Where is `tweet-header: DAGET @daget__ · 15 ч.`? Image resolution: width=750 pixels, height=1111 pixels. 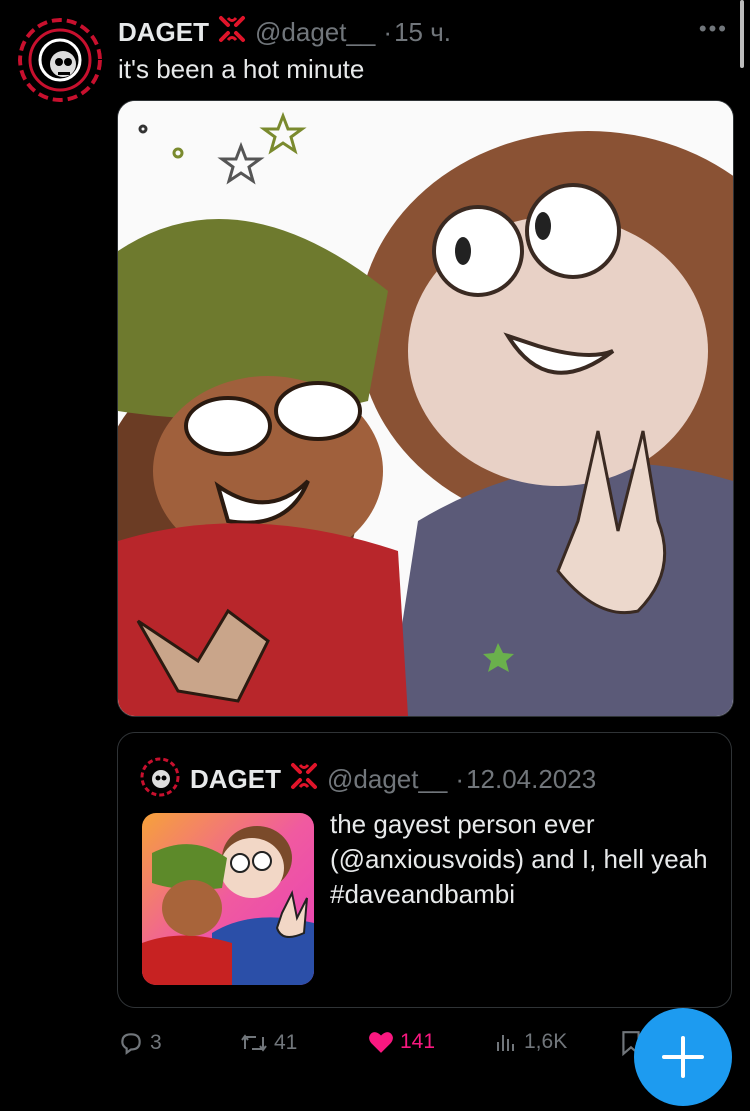 tweet-header: DAGET @daget__ · 15 ч. is located at coordinates (284, 32).